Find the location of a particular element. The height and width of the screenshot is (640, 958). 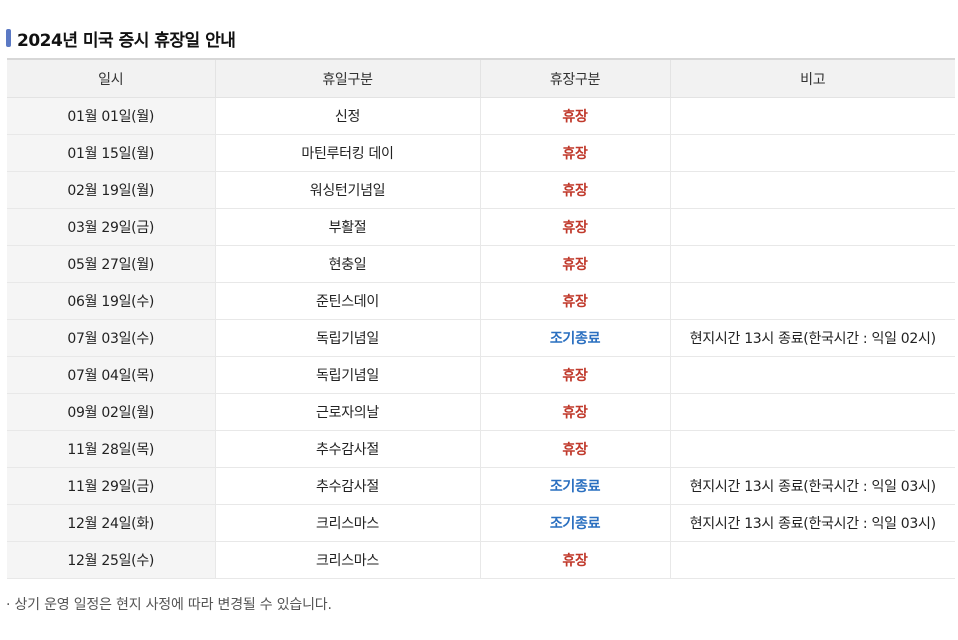

date-cell: 06월 19일(수) is located at coordinates (111, 301).